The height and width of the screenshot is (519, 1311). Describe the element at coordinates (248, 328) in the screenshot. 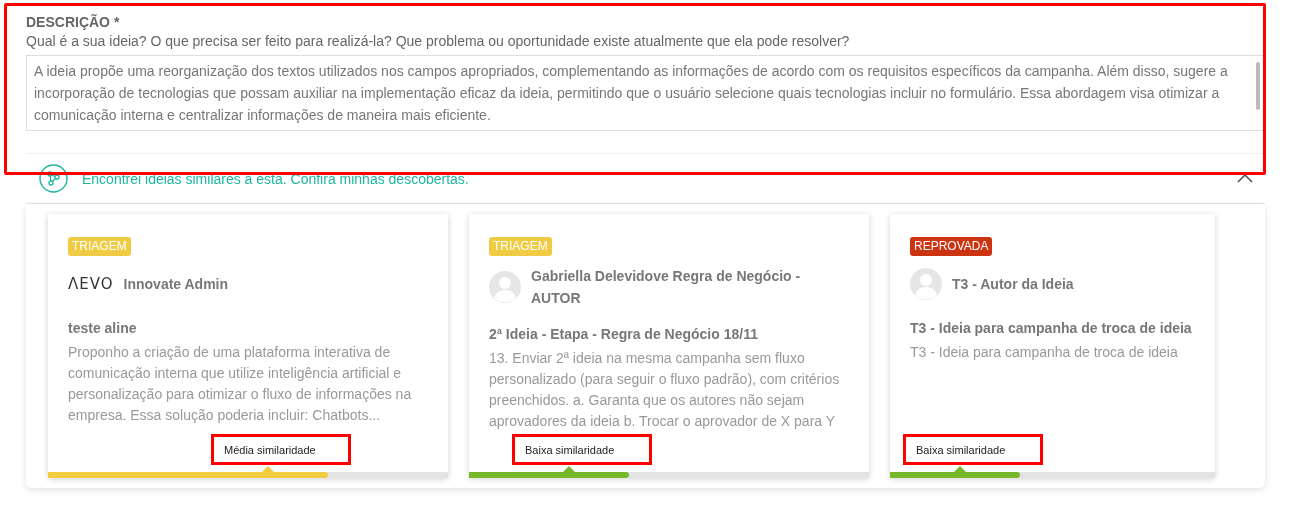

I see `idea-title: teste aline` at that location.